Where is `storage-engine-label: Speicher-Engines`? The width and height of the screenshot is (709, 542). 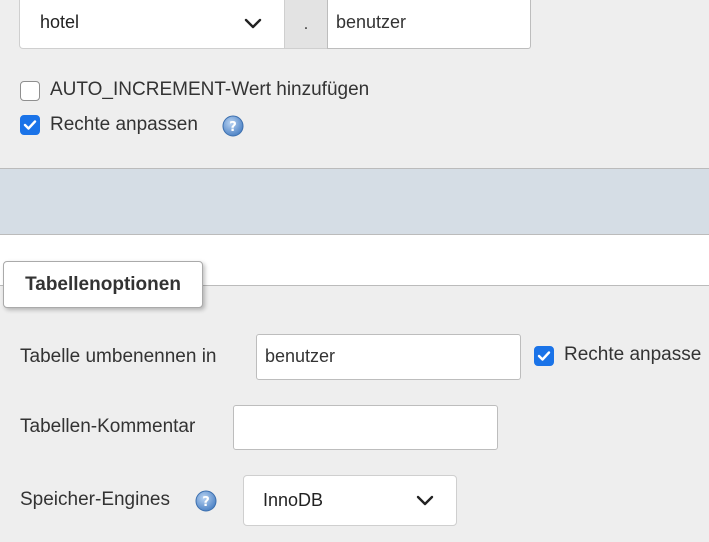
storage-engine-label: Speicher-Engines is located at coordinates (95, 499).